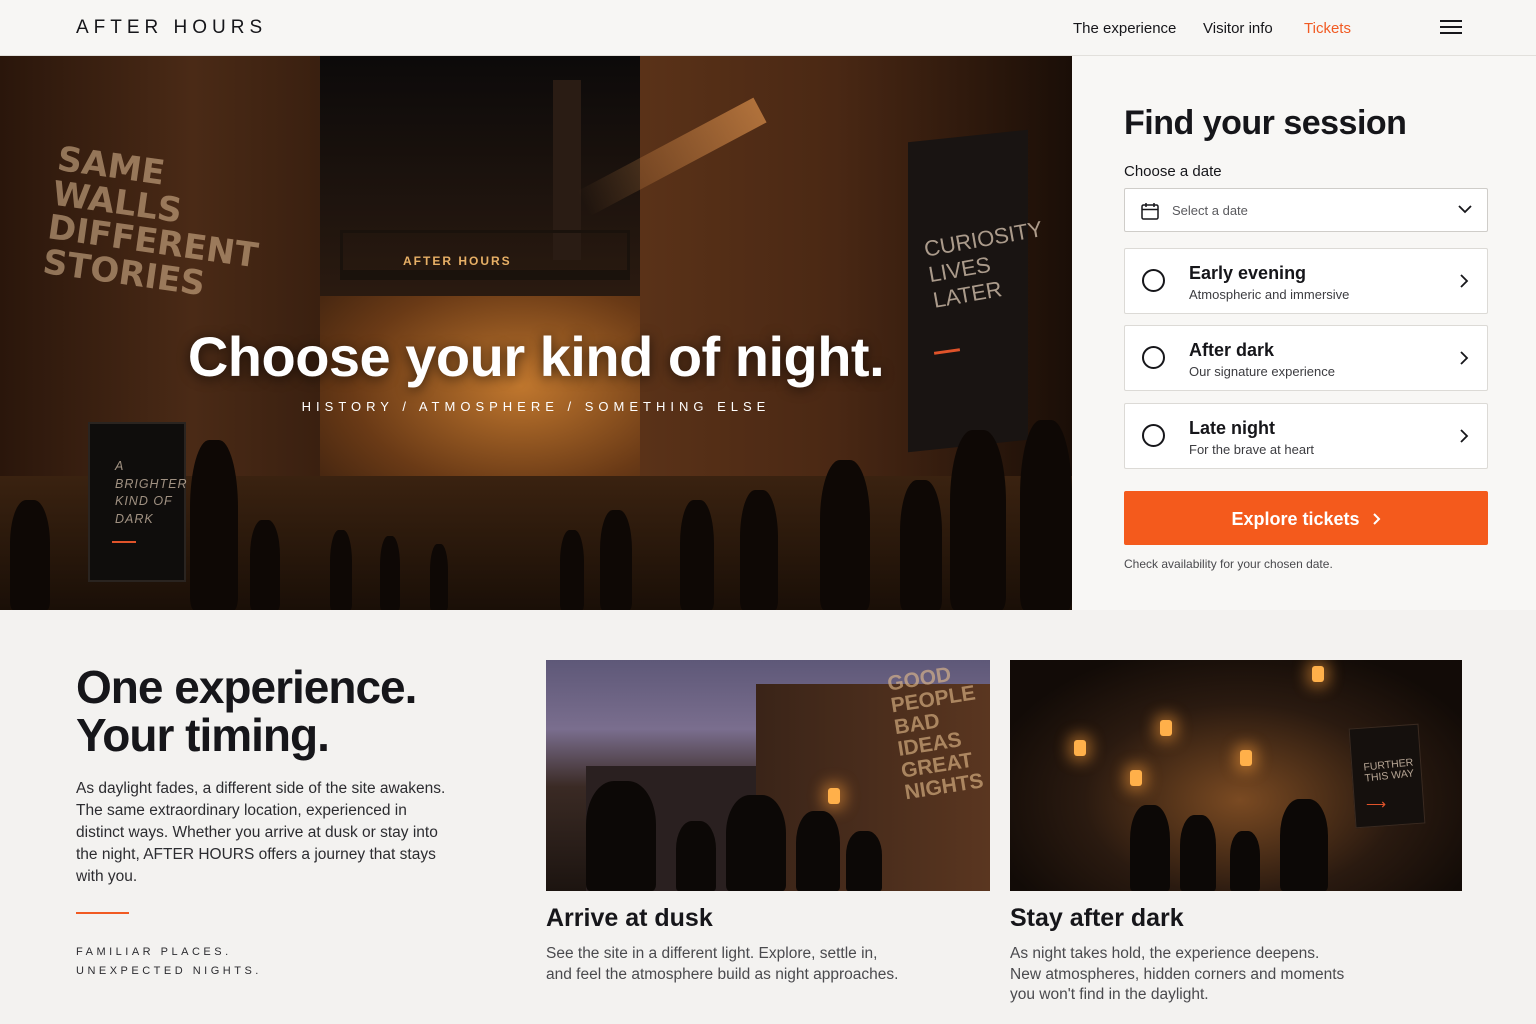 This screenshot has height=1024, width=1536. Describe the element at coordinates (1295, 518) in the screenshot. I see `explore-tickets-label: Explore tickets` at that location.